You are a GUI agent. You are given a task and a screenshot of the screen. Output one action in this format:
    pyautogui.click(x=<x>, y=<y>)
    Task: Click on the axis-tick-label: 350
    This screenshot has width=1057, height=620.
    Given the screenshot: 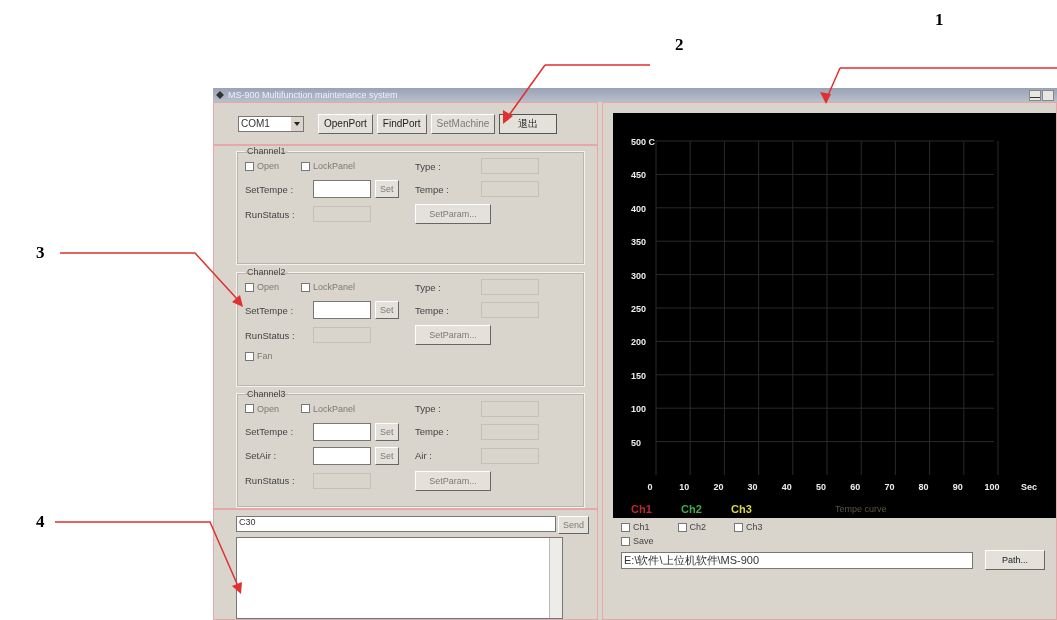 What is the action you would take?
    pyautogui.click(x=639, y=242)
    